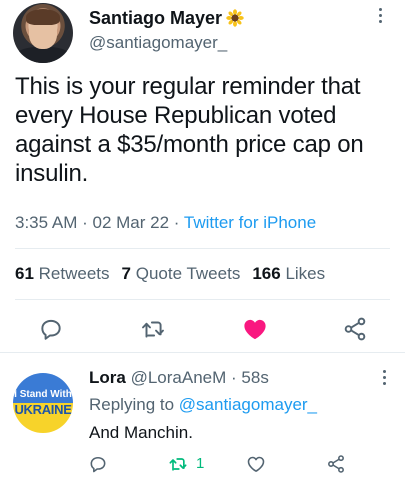 The image size is (405, 483). I want to click on retweets-label: Retweets, so click(74, 273).